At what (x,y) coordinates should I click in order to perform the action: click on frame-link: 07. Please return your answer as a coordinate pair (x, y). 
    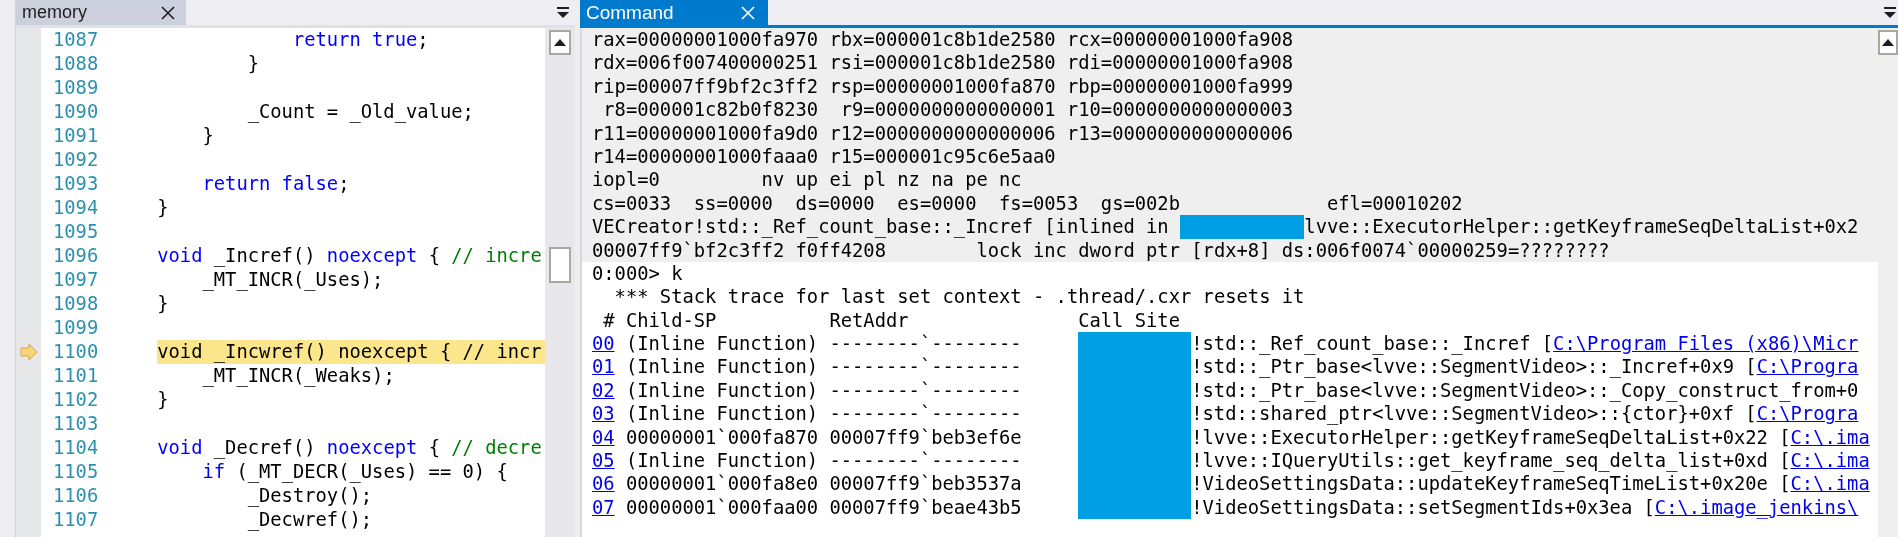
    Looking at the image, I should click on (603, 507).